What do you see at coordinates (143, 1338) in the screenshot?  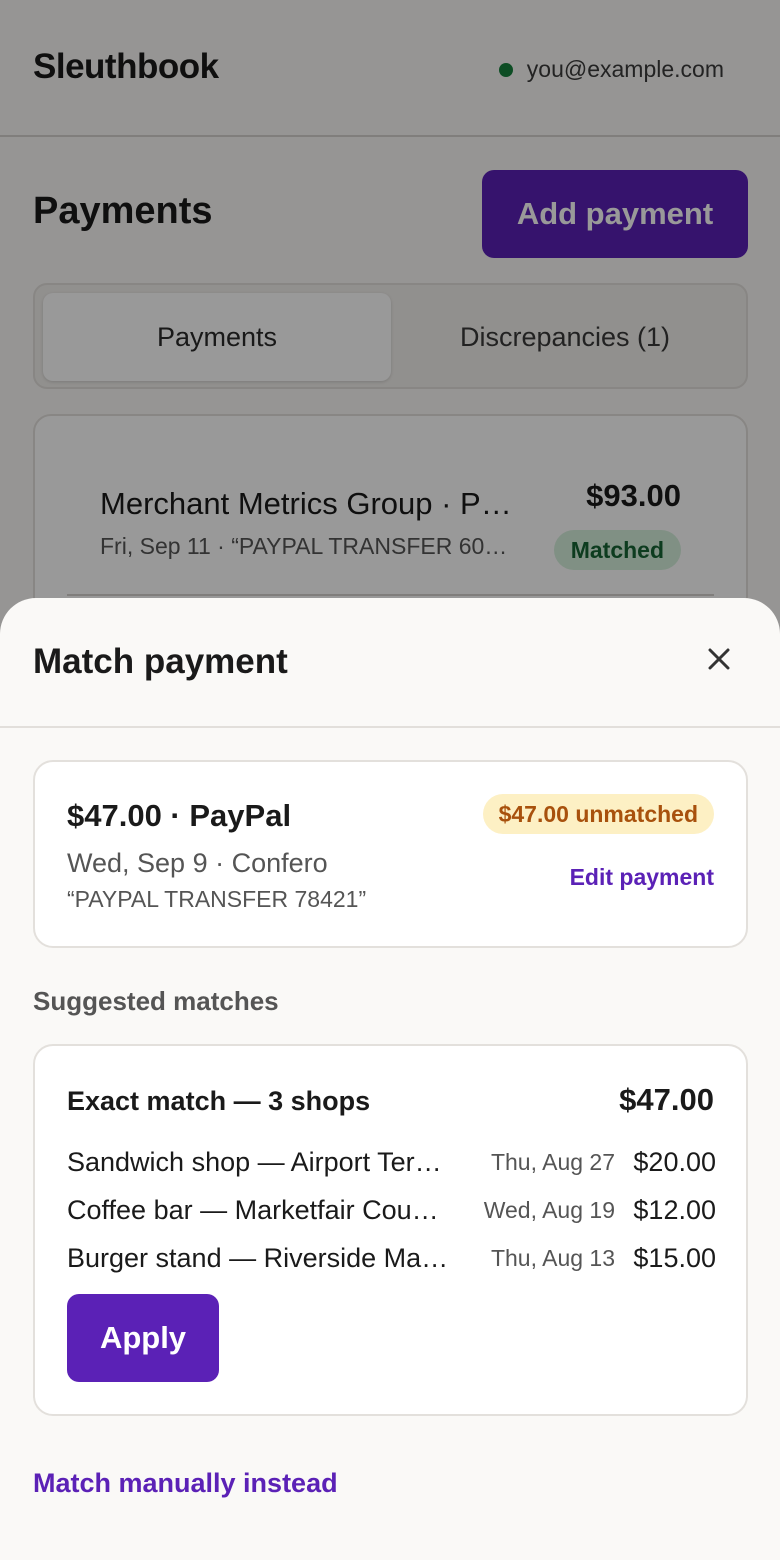 I see `apply-button: Apply` at bounding box center [143, 1338].